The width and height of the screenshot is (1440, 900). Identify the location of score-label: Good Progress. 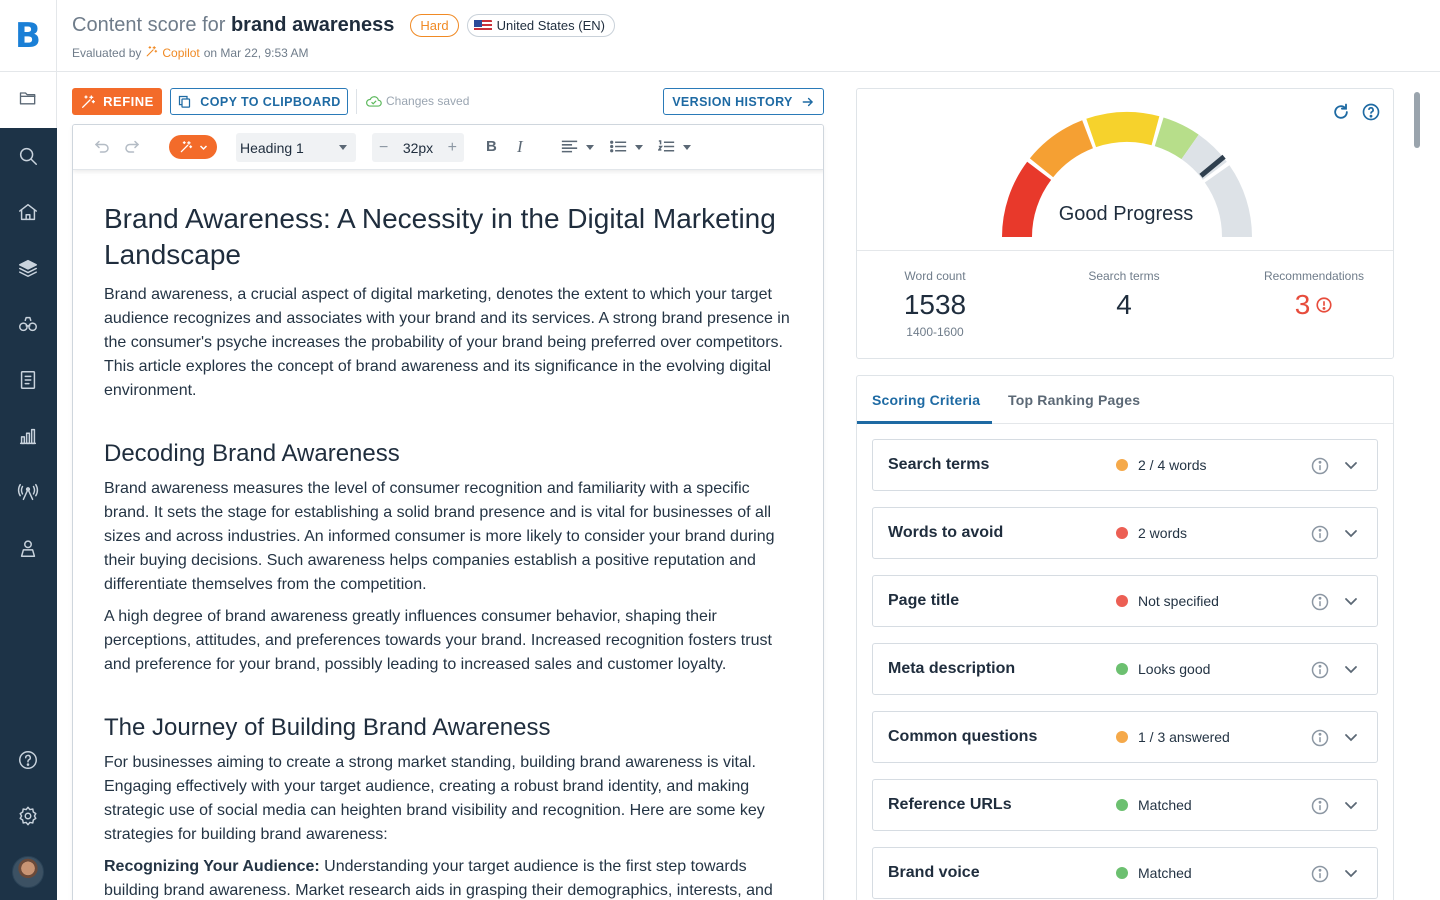
(1126, 214).